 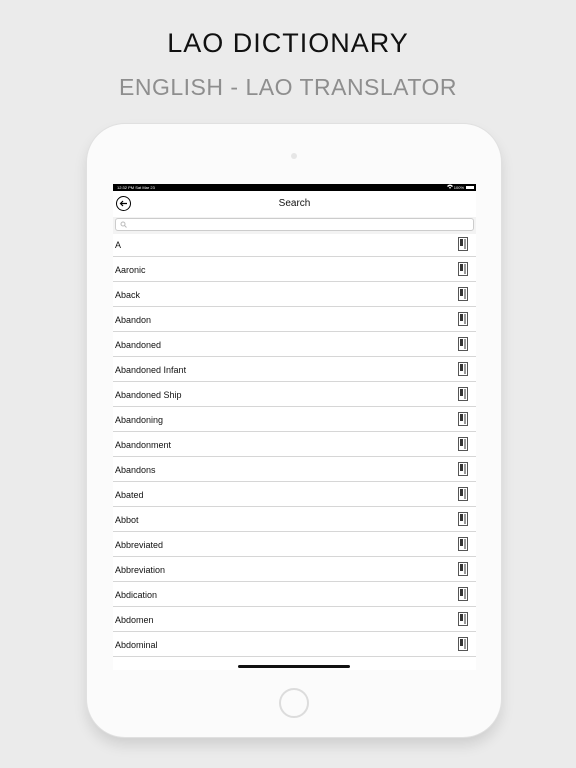 What do you see at coordinates (129, 495) in the screenshot?
I see `word-label: Abated` at bounding box center [129, 495].